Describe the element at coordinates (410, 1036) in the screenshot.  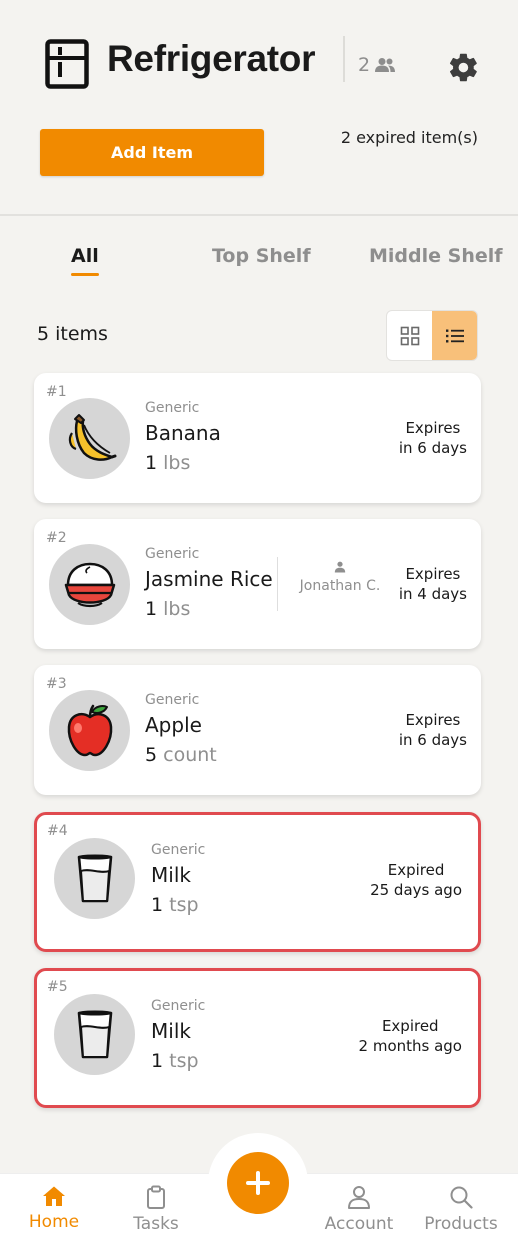
I see `expiry-status: Expired 2 months ago` at that location.